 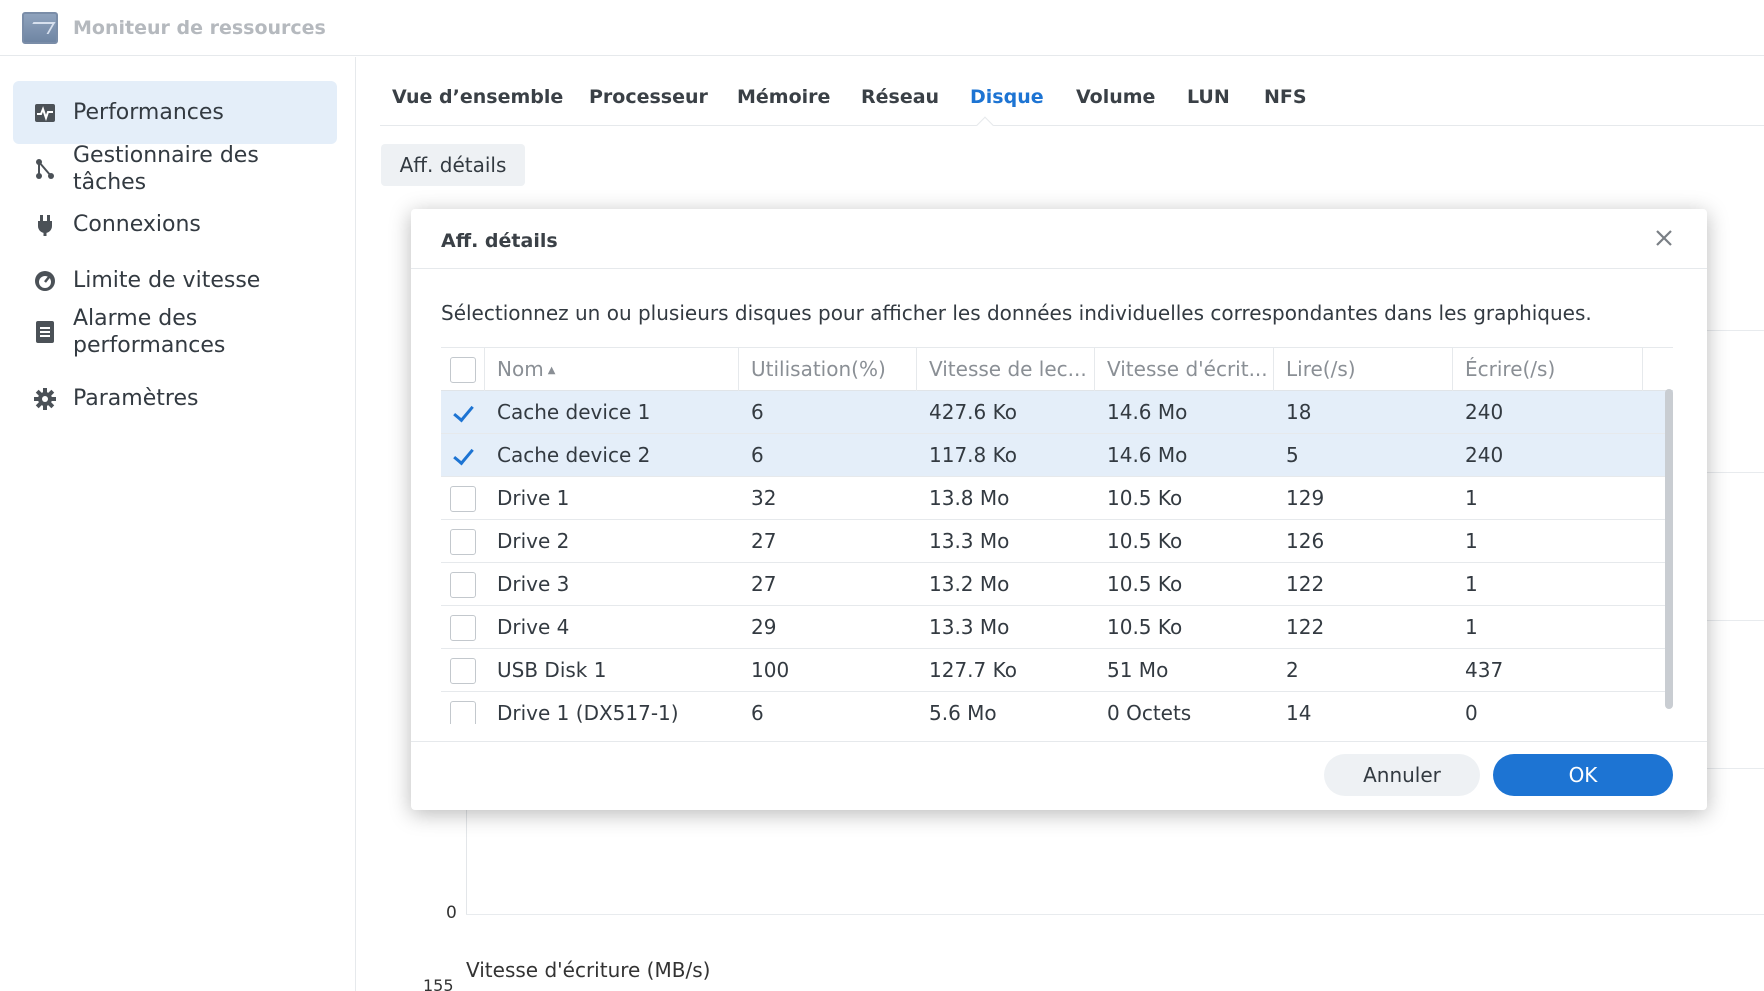 I want to click on cell-write-speed: 51 Mo, so click(x=1138, y=670).